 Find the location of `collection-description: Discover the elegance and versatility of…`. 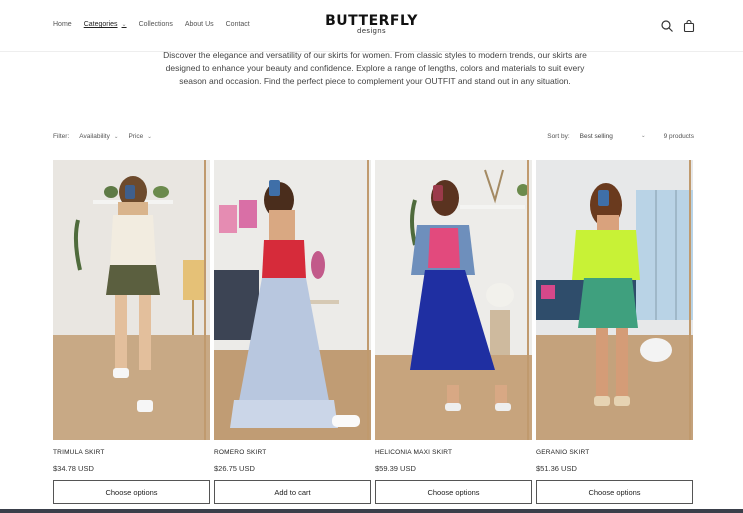

collection-description: Discover the elegance and versatility of… is located at coordinates (375, 68).